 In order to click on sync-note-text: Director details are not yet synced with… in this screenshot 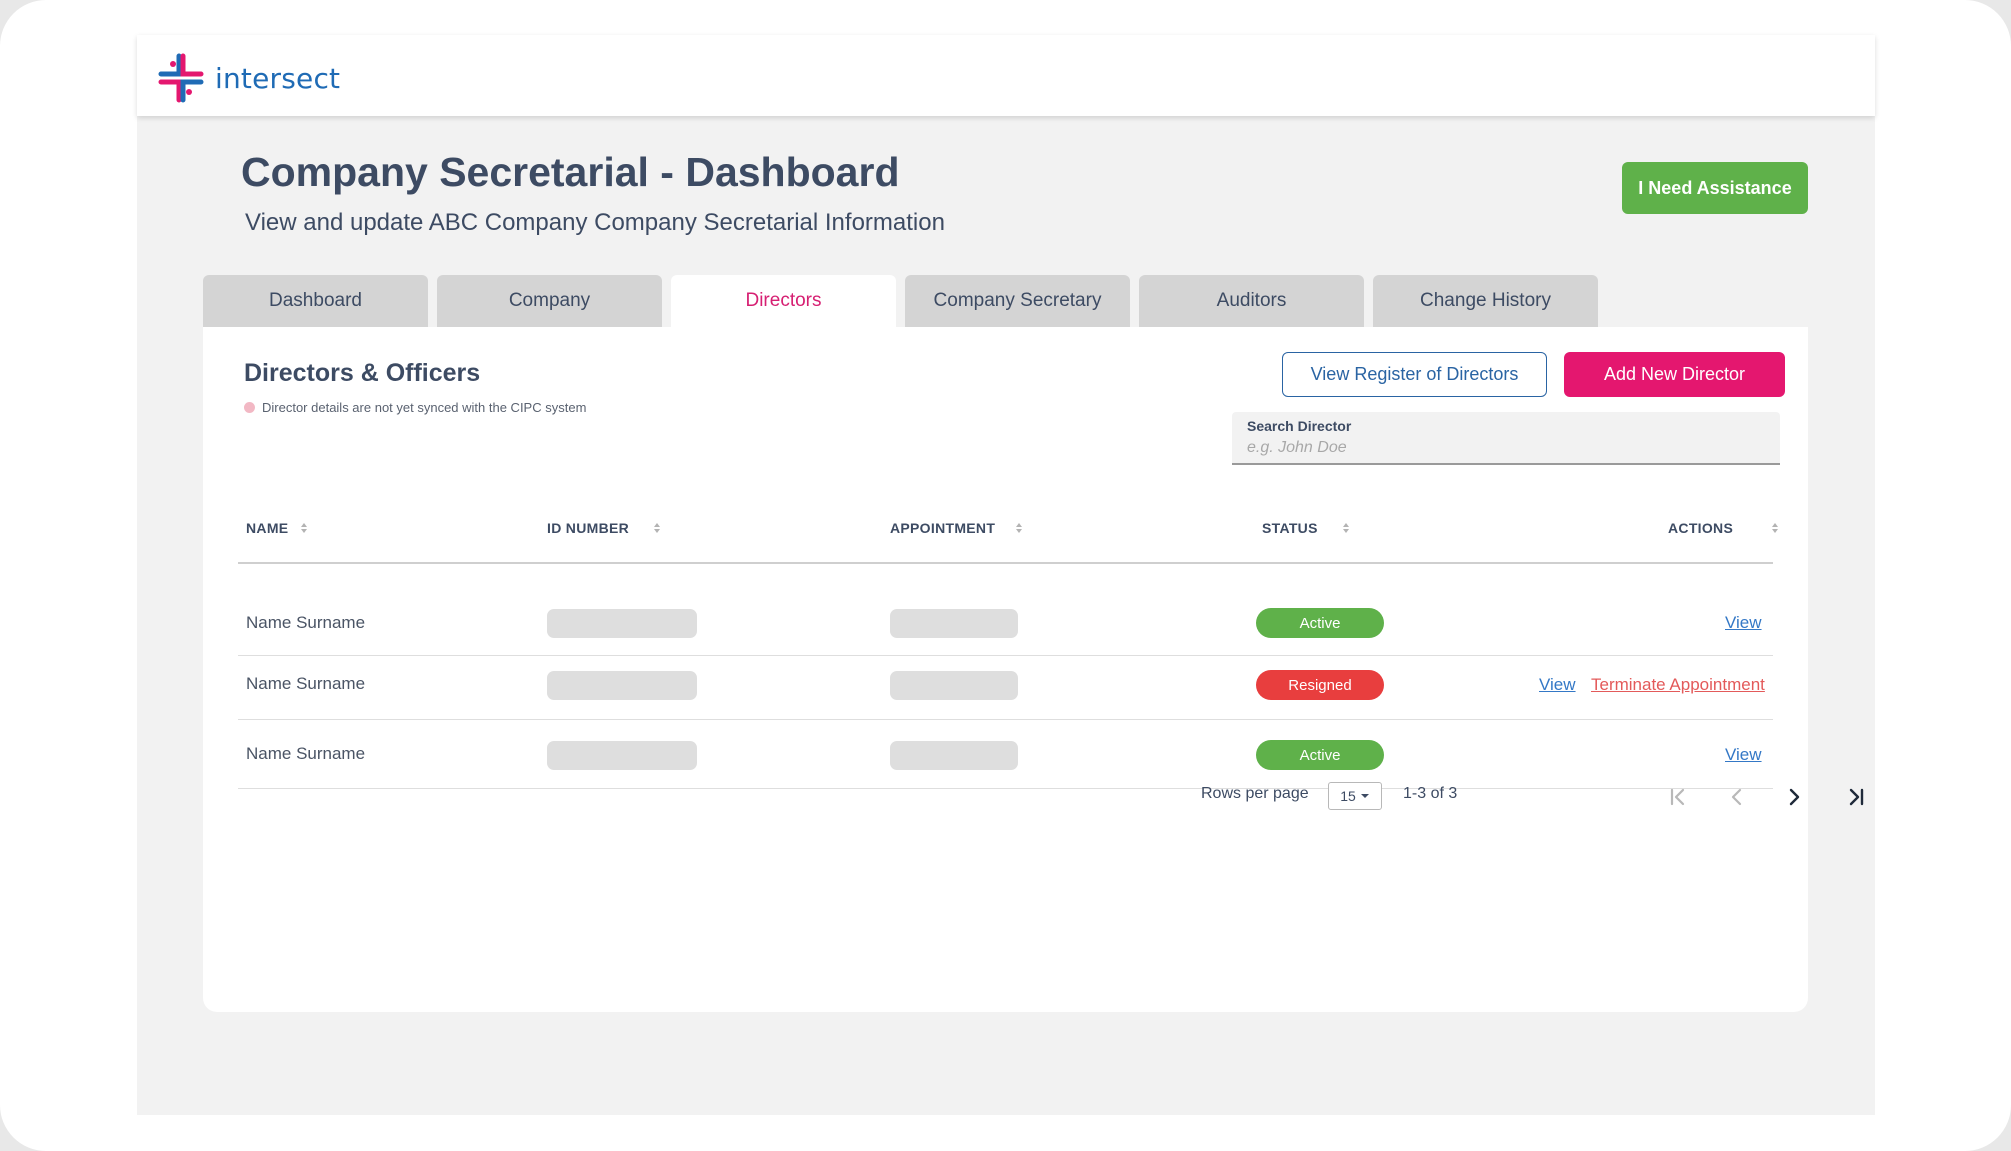, I will do `click(424, 407)`.